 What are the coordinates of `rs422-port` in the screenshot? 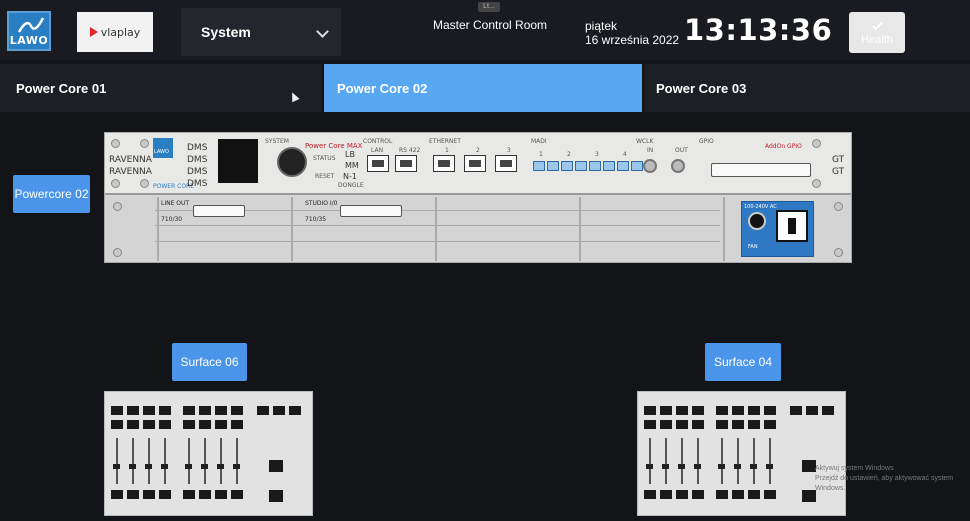 It's located at (406, 163).